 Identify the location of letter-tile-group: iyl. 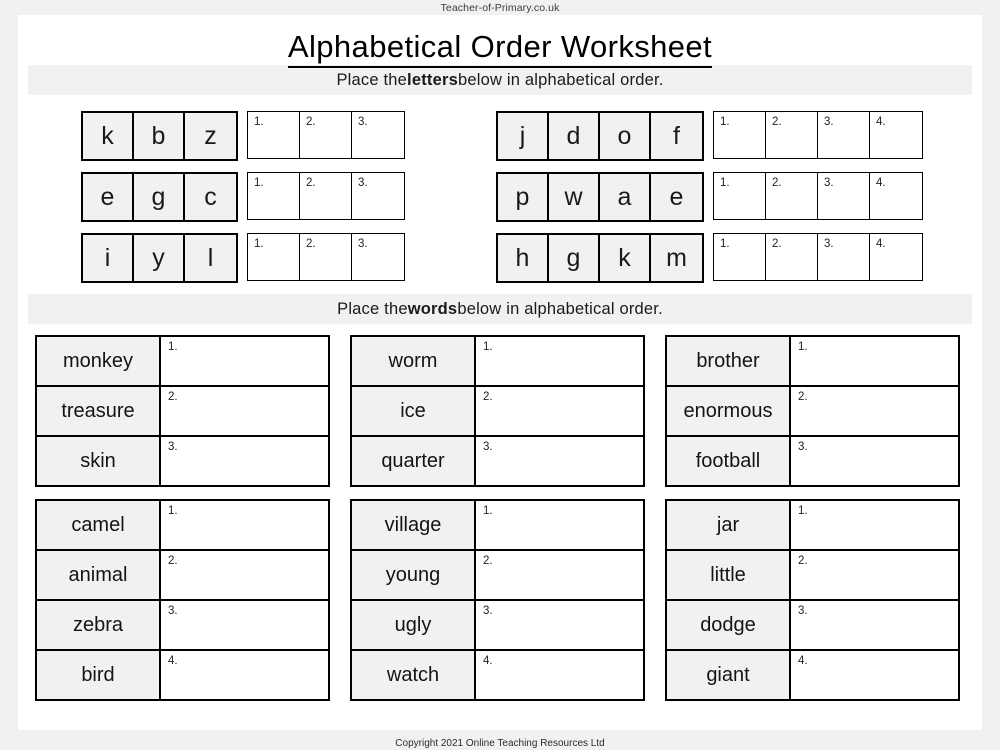
(159, 258).